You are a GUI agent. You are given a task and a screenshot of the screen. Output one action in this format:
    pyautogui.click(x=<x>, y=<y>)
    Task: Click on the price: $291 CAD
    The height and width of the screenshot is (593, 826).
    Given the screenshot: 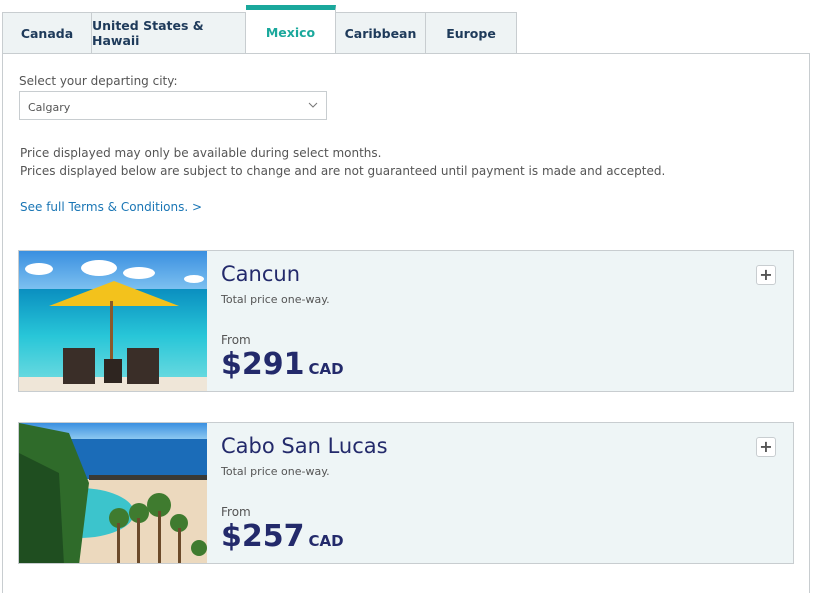 What is the action you would take?
    pyautogui.click(x=282, y=364)
    